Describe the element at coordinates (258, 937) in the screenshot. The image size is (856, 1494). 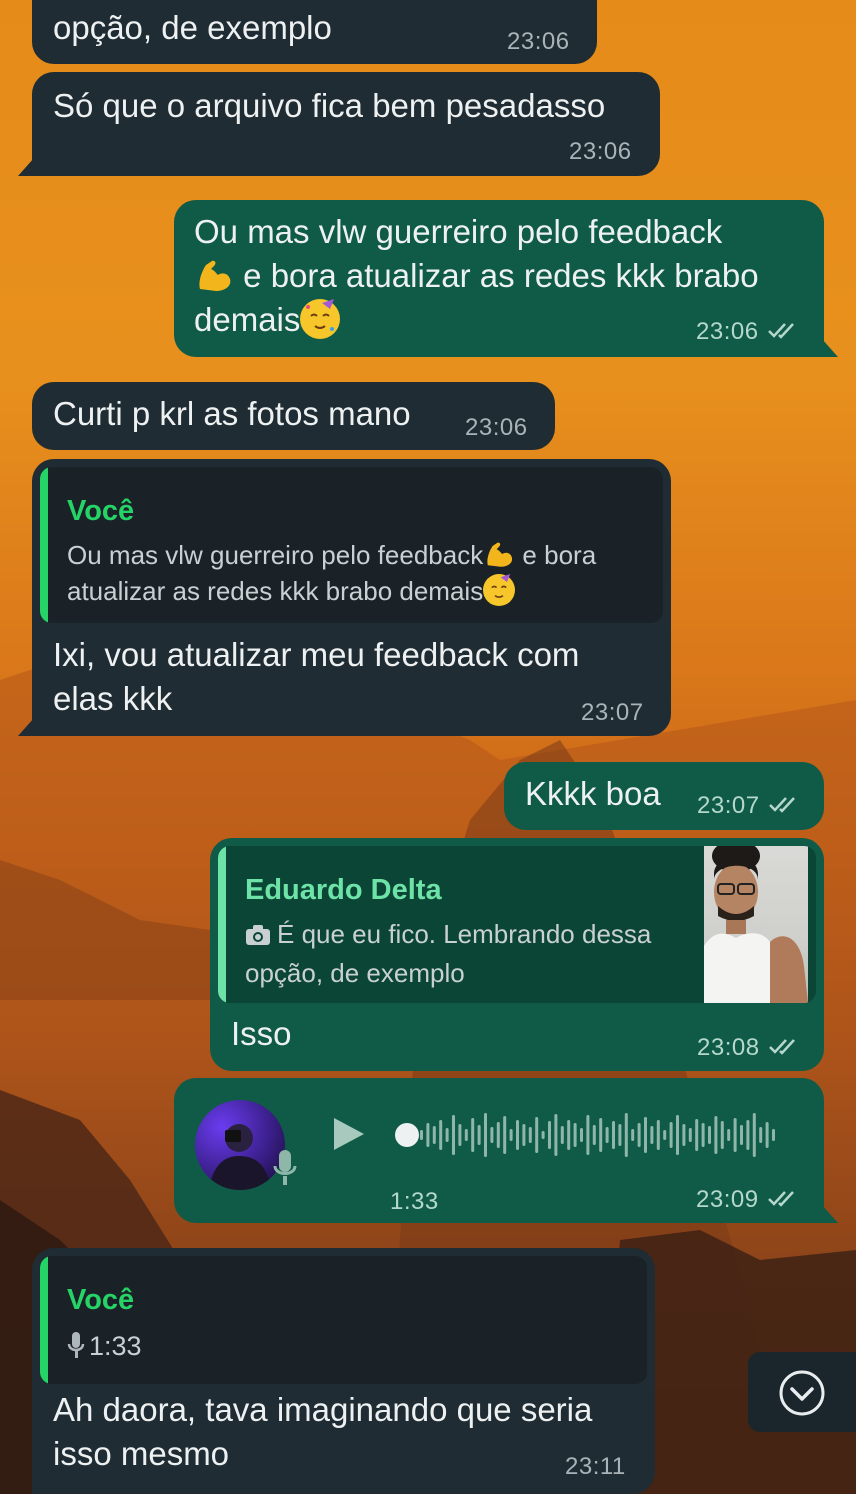
I see `camera-icon` at that location.